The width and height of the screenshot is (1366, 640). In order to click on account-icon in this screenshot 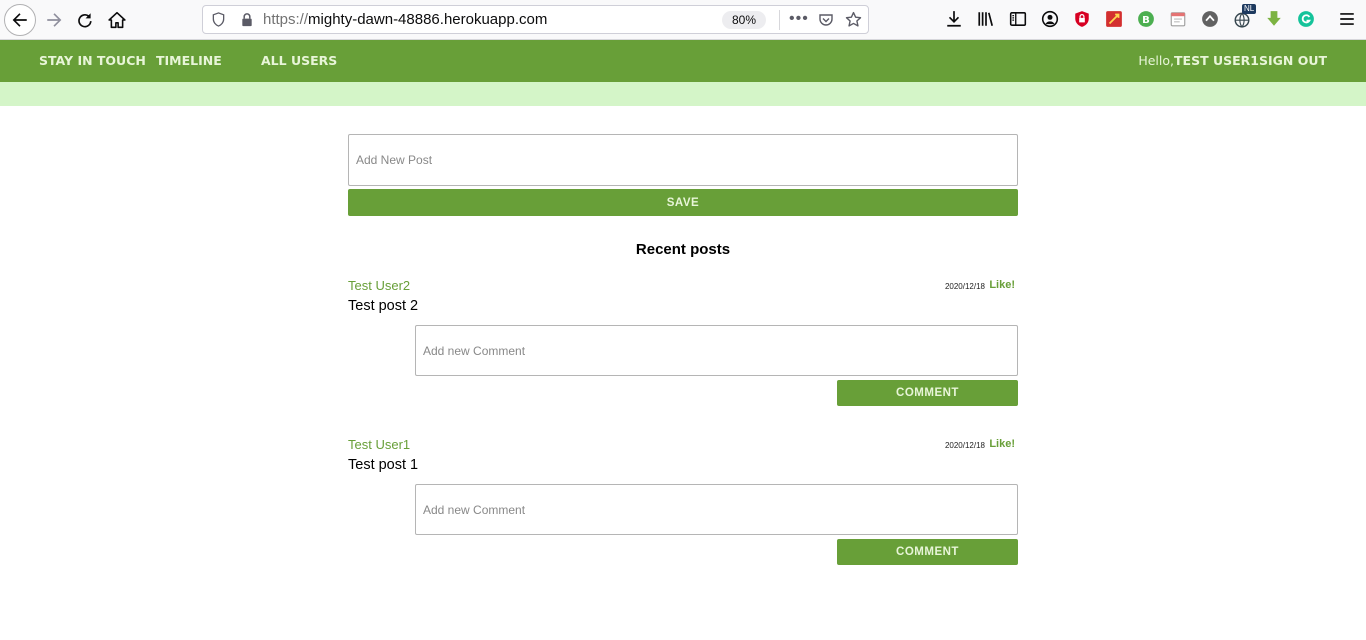, I will do `click(1050, 19)`.